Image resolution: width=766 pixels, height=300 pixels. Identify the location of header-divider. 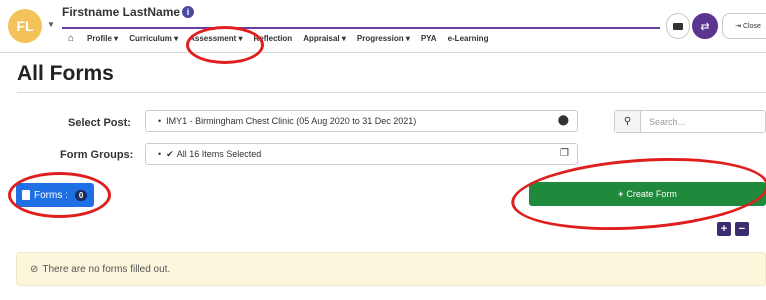
(361, 28).